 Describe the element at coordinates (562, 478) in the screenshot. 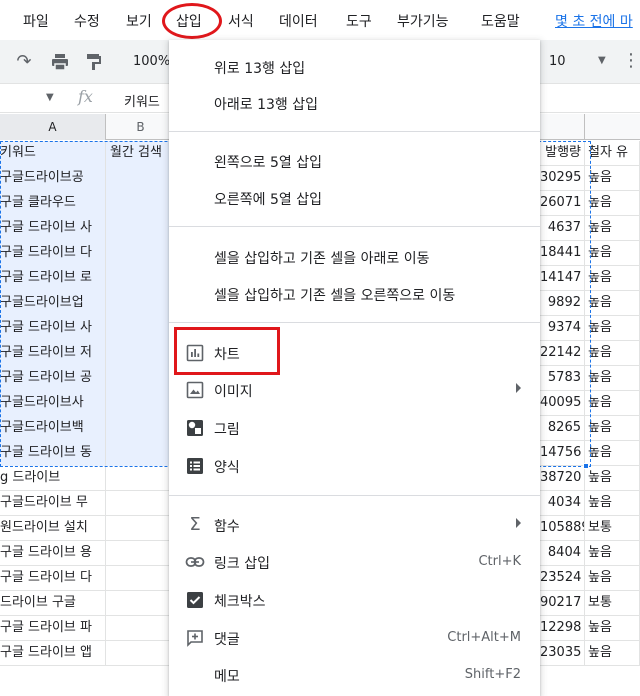

I see `cell-e: 38720` at that location.